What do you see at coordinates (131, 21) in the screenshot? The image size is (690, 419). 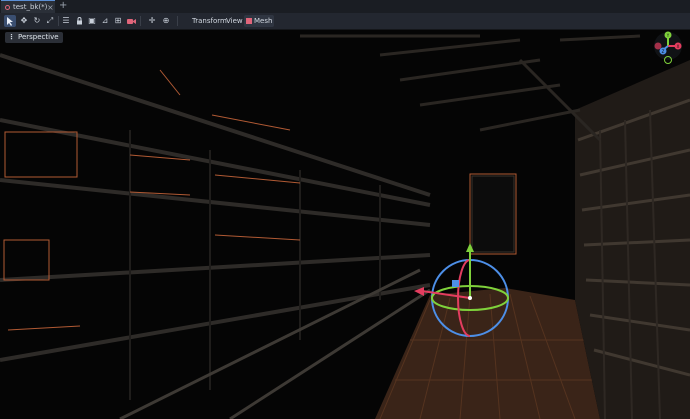 I see `camera-override-icon` at bounding box center [131, 21].